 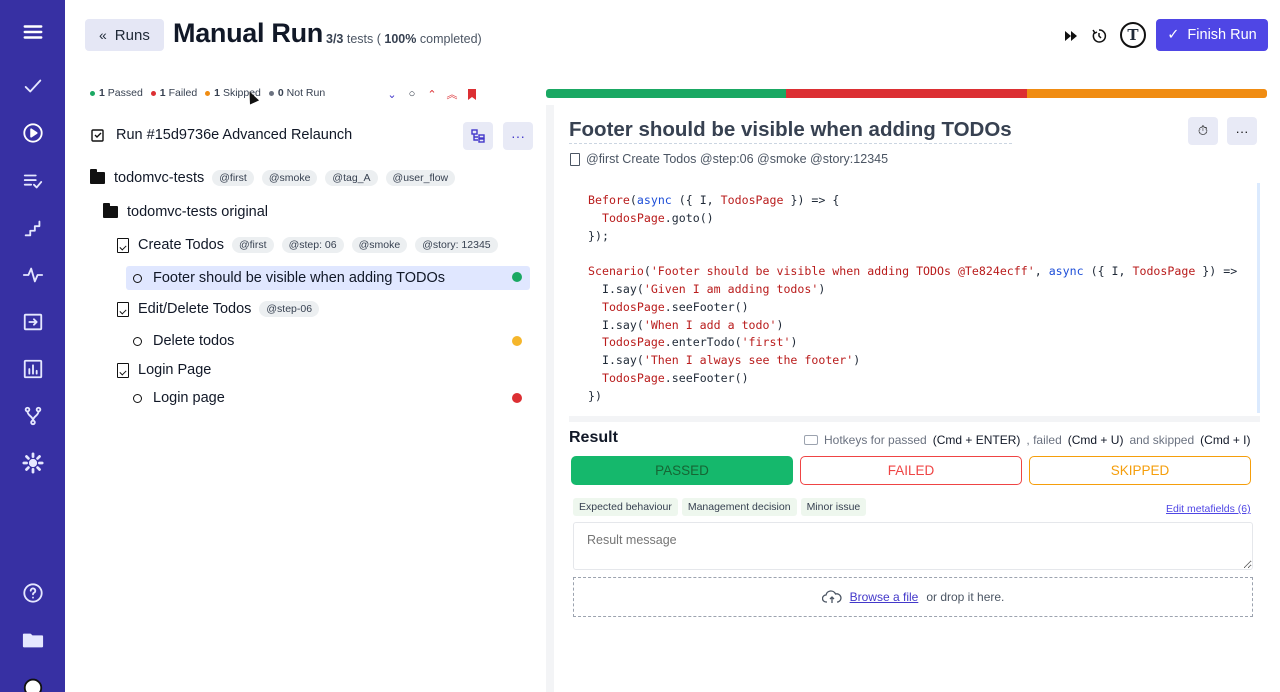 I want to click on timer-button: ⏱, so click(x=1203, y=131).